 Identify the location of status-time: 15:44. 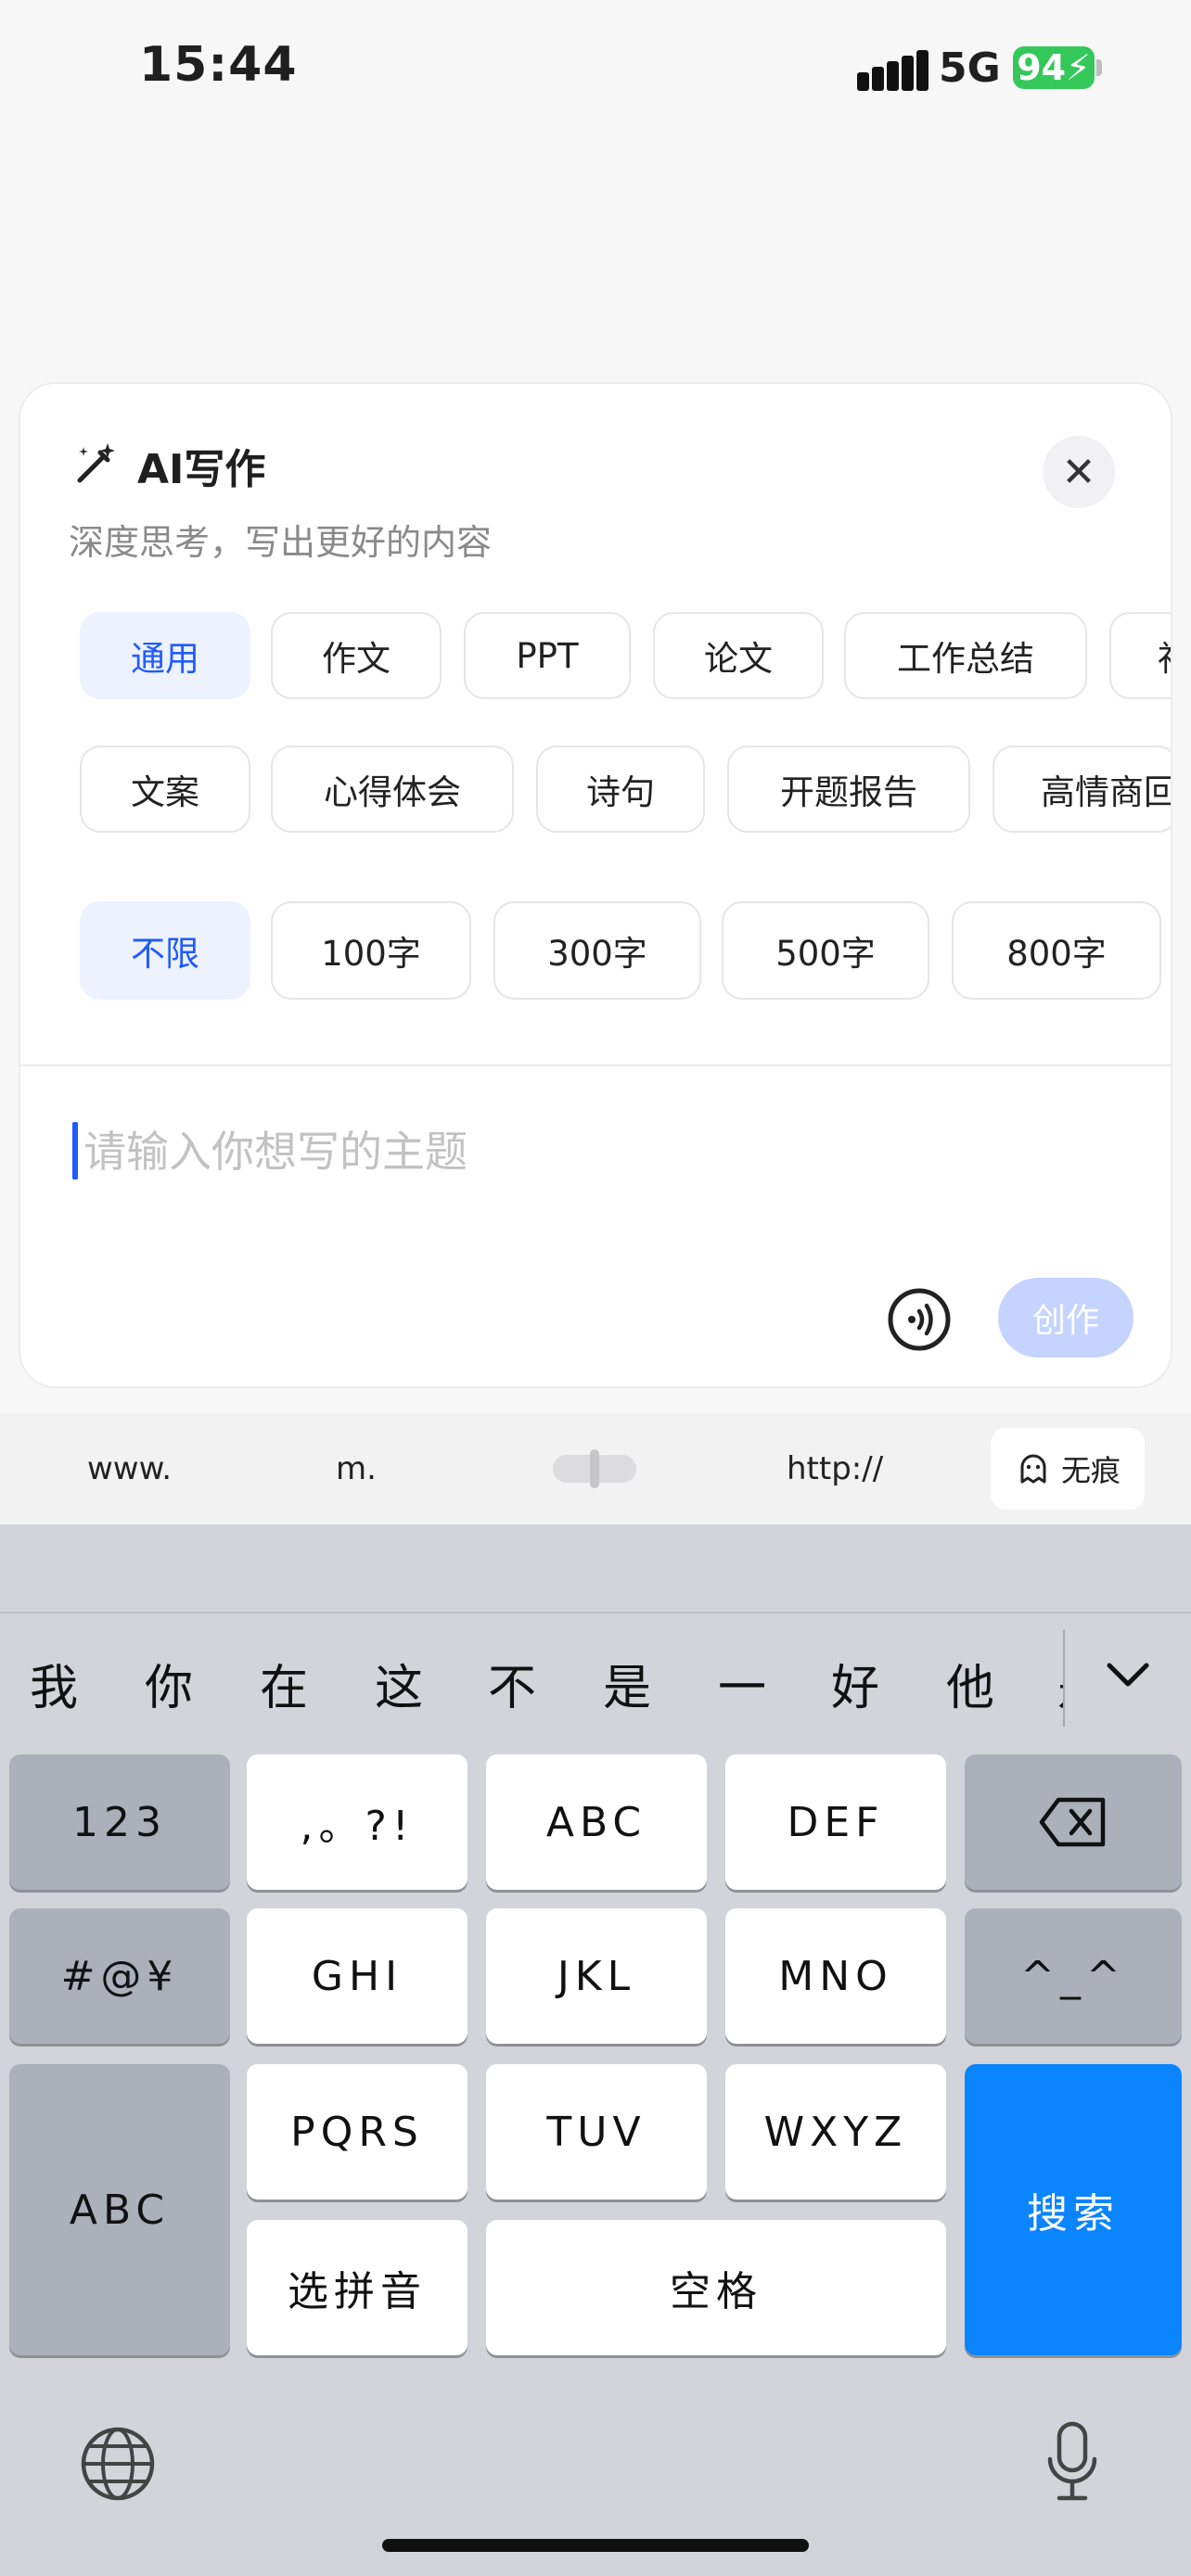
(218, 65).